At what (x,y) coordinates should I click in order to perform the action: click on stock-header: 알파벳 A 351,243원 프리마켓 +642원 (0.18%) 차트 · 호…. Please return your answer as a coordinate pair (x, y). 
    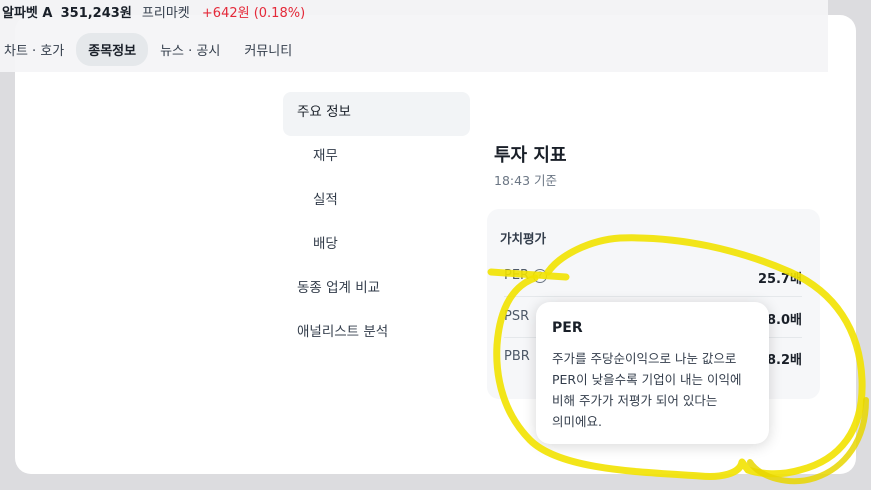
    Looking at the image, I should click on (414, 36).